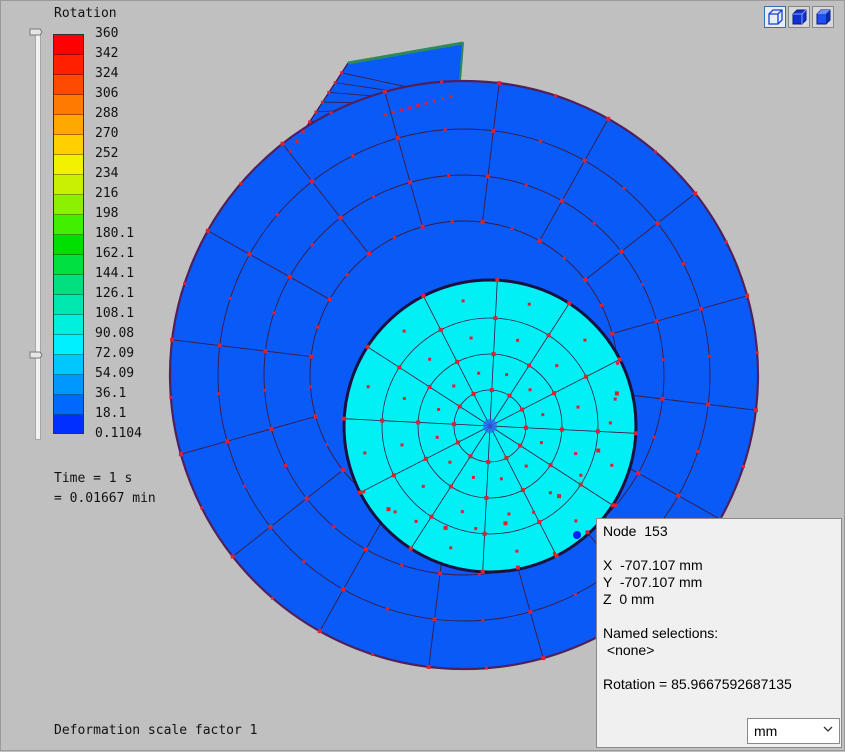 This screenshot has width=845, height=752. What do you see at coordinates (793, 731) in the screenshot?
I see `units-select: mm` at bounding box center [793, 731].